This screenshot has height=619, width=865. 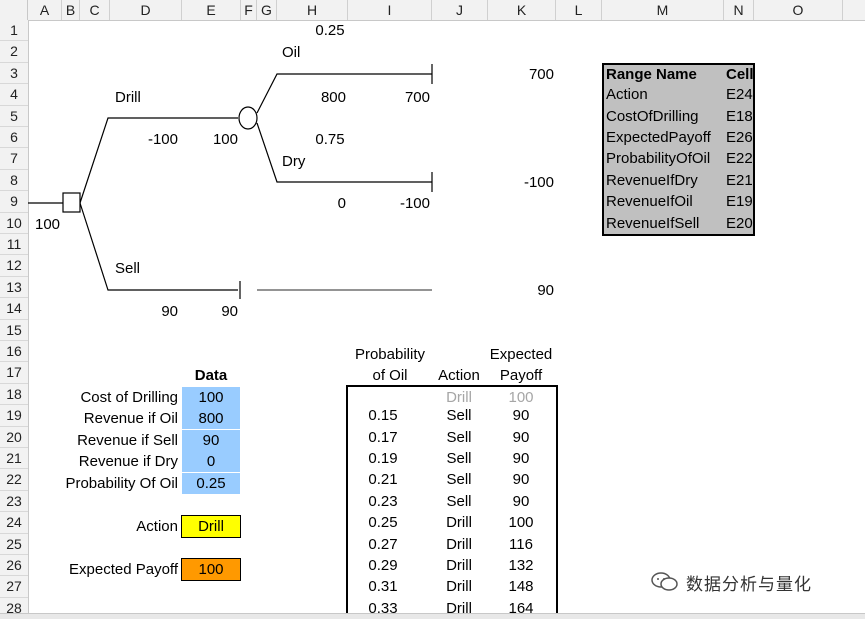 I want to click on row-header-22: 22, so click(x=14, y=480).